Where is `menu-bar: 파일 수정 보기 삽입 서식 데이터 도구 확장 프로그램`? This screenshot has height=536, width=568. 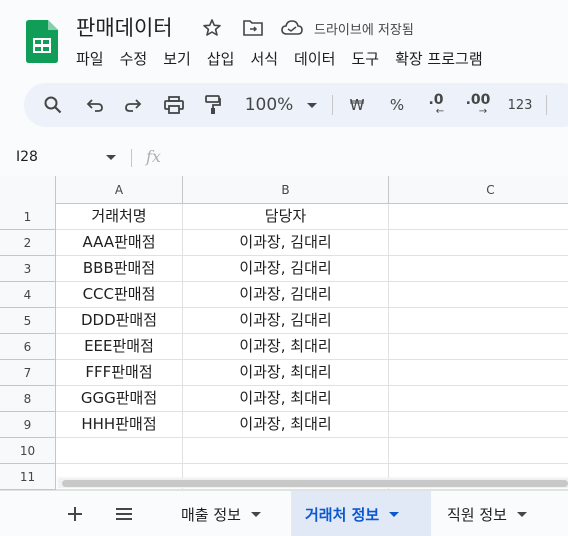
menu-bar: 파일 수정 보기 삽입 서식 데이터 도구 확장 프로그램 is located at coordinates (283, 59).